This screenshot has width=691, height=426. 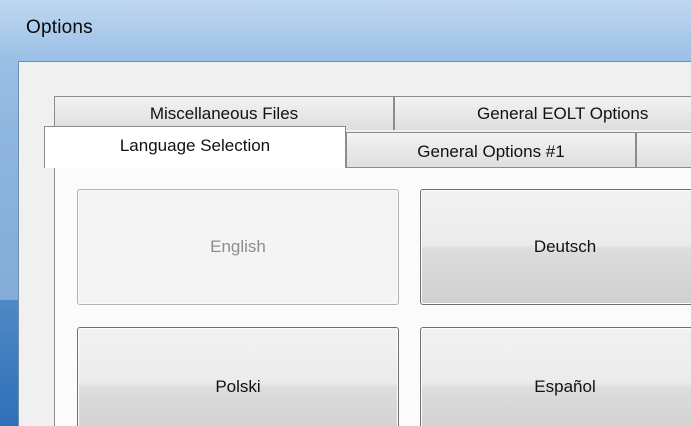 What do you see at coordinates (238, 386) in the screenshot?
I see `polski-button-label: Polski` at bounding box center [238, 386].